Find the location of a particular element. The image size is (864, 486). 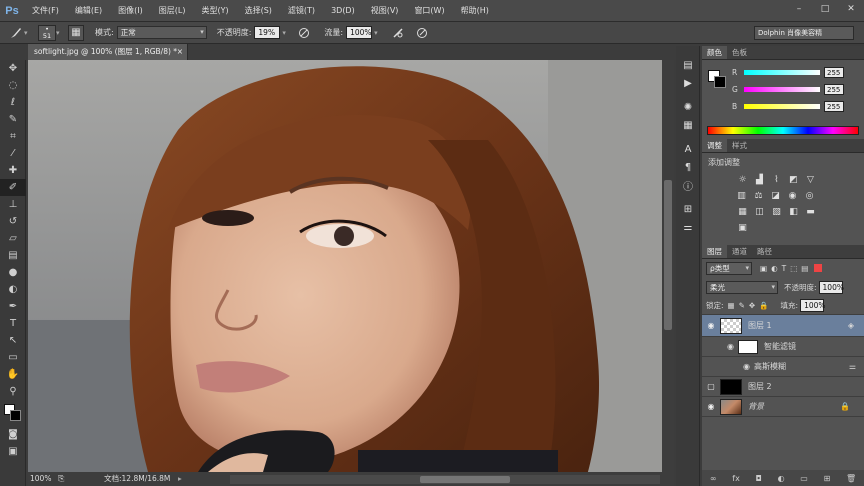

screen-mode-icon: ▣ is located at coordinates (13, 451).